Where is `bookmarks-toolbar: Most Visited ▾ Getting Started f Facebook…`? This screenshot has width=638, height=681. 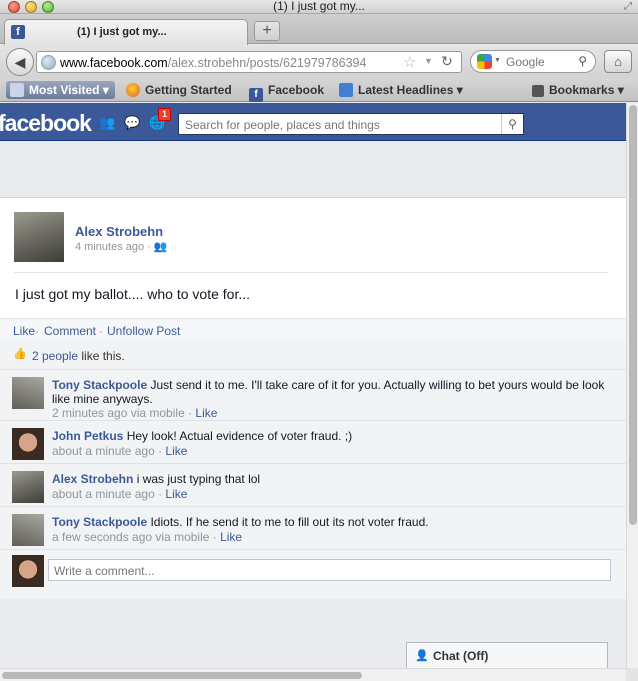
bookmarks-toolbar: Most Visited ▾ Getting Started f Facebook… is located at coordinates (319, 90).